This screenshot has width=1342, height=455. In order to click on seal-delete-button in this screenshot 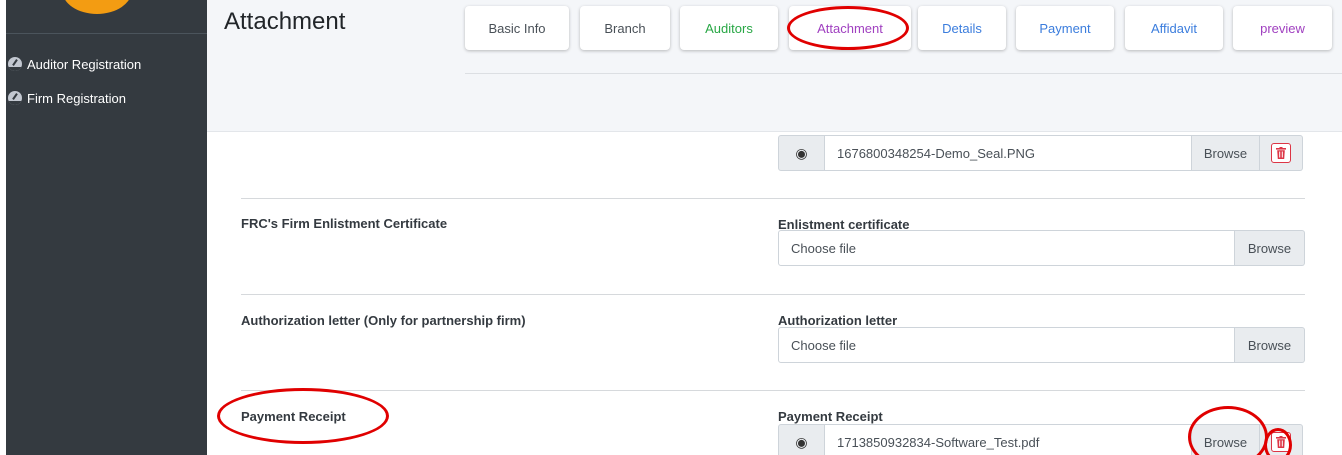, I will do `click(1281, 153)`.